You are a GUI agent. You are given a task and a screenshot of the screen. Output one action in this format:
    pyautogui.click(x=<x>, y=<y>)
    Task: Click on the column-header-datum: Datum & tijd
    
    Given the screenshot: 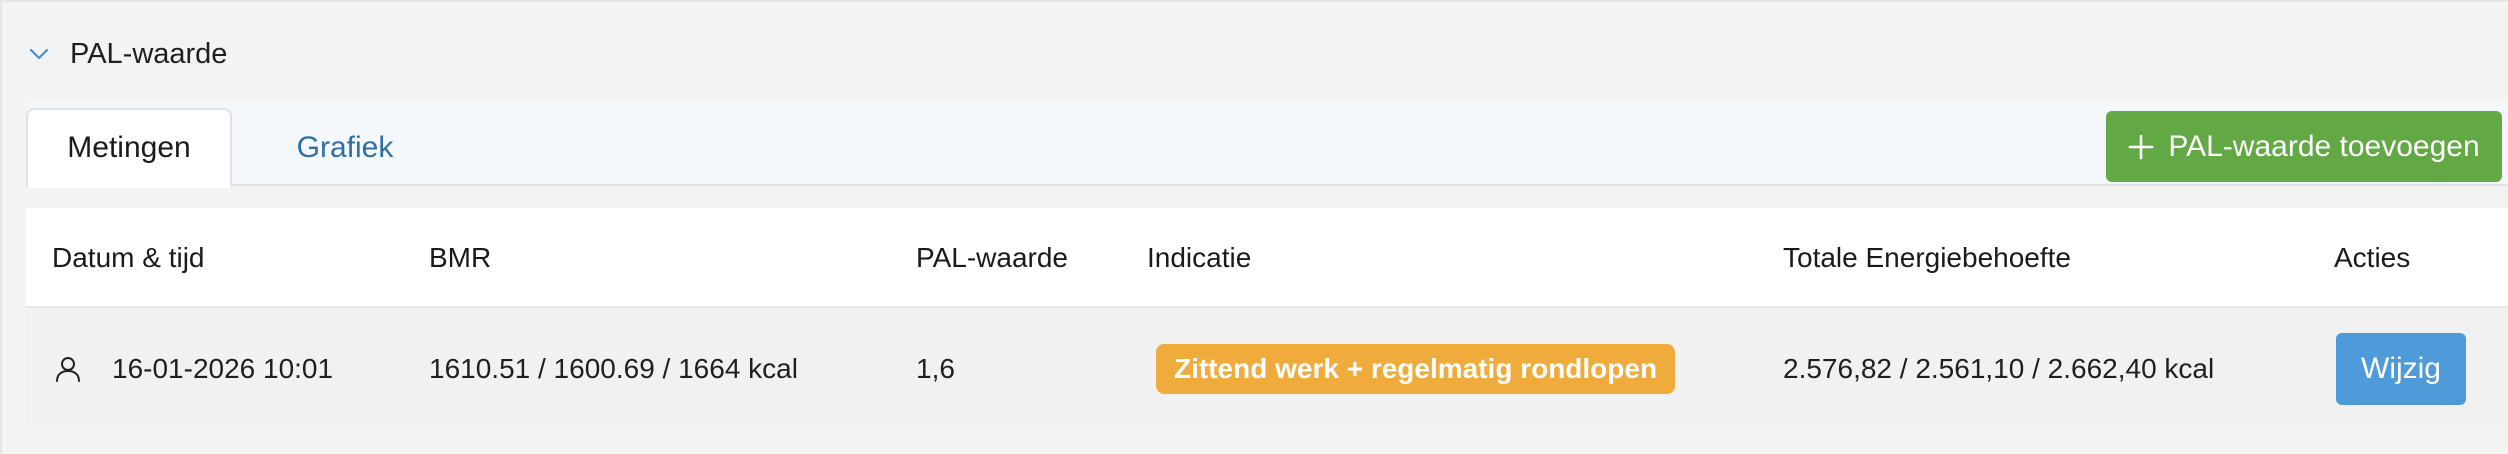 What is the action you would take?
    pyautogui.click(x=128, y=257)
    